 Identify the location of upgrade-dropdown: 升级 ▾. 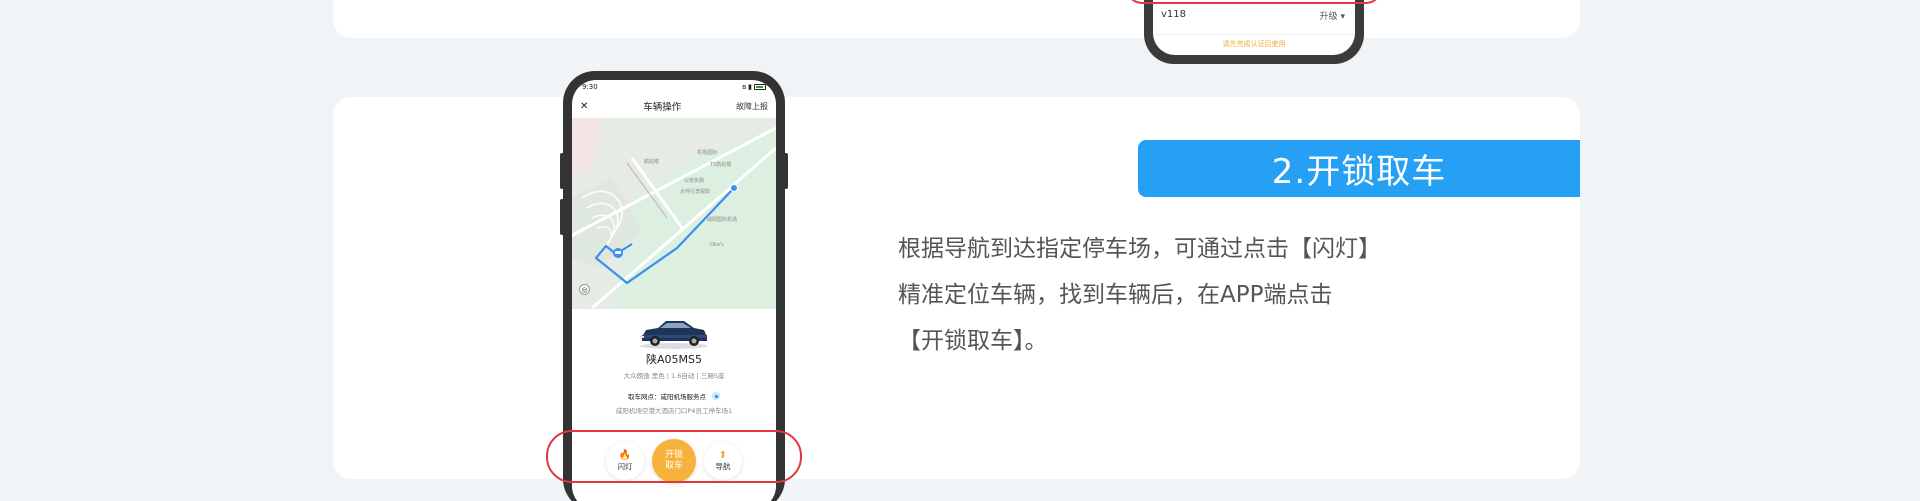
(1332, 15).